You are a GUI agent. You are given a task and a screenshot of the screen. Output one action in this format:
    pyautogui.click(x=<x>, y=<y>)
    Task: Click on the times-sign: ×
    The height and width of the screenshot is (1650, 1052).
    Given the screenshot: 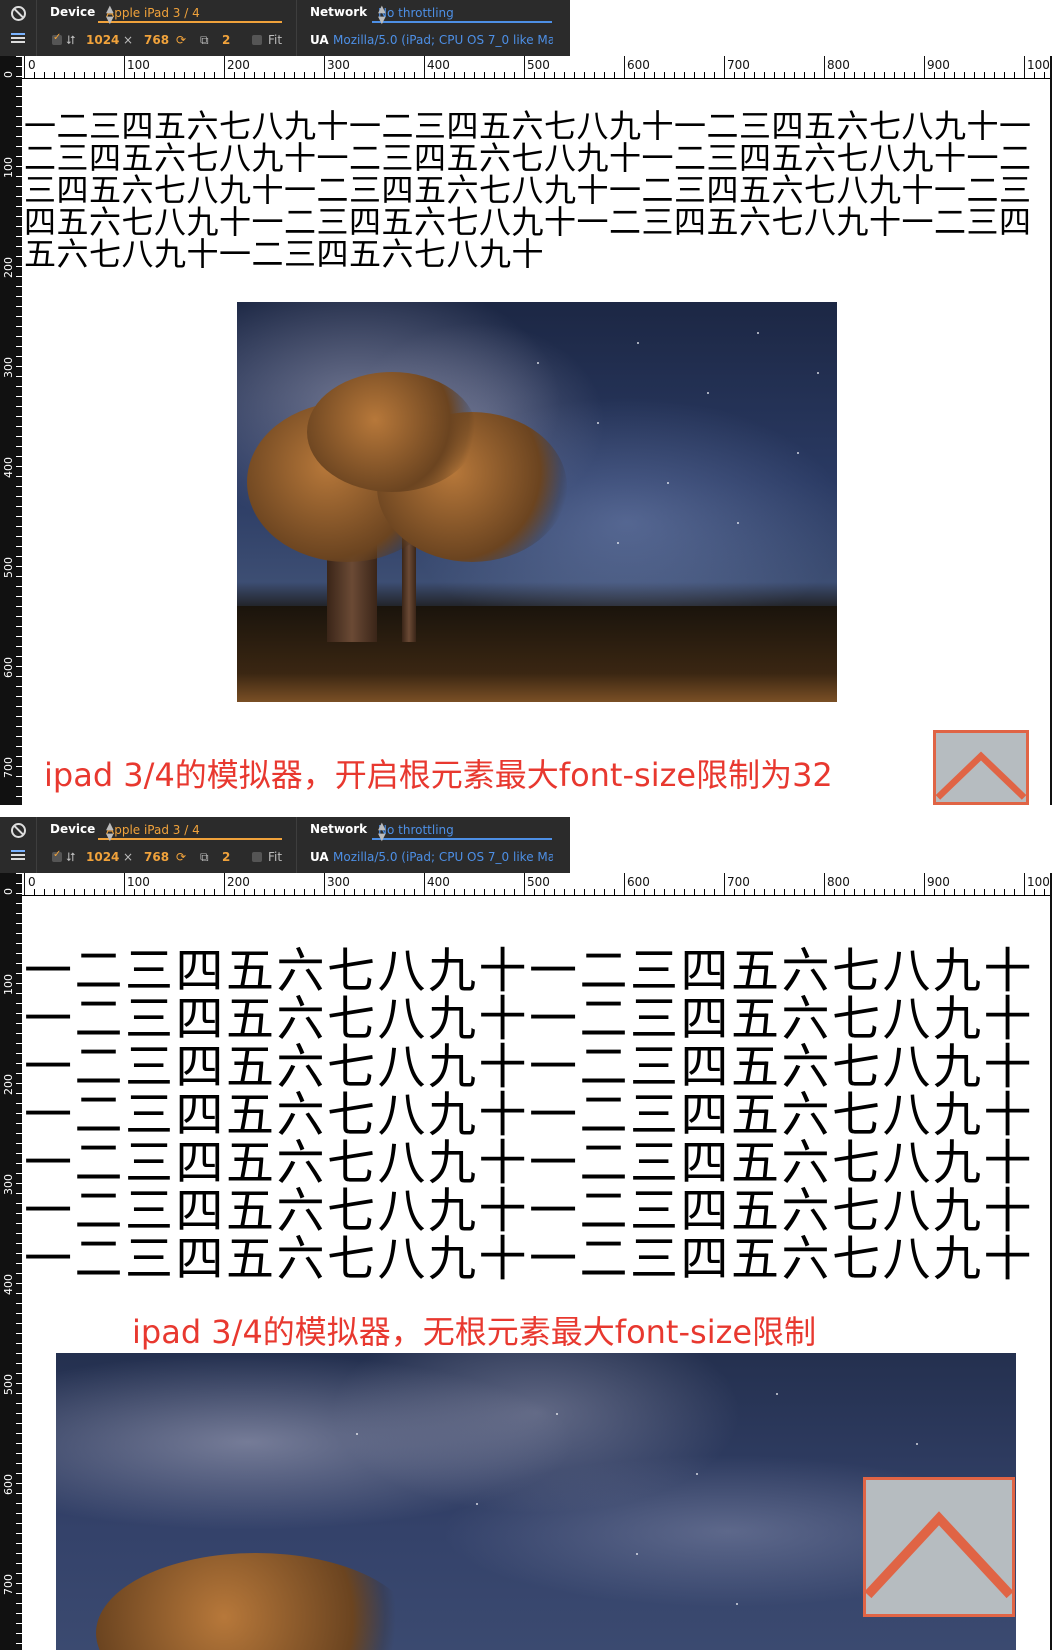 What is the action you would take?
    pyautogui.click(x=128, y=40)
    